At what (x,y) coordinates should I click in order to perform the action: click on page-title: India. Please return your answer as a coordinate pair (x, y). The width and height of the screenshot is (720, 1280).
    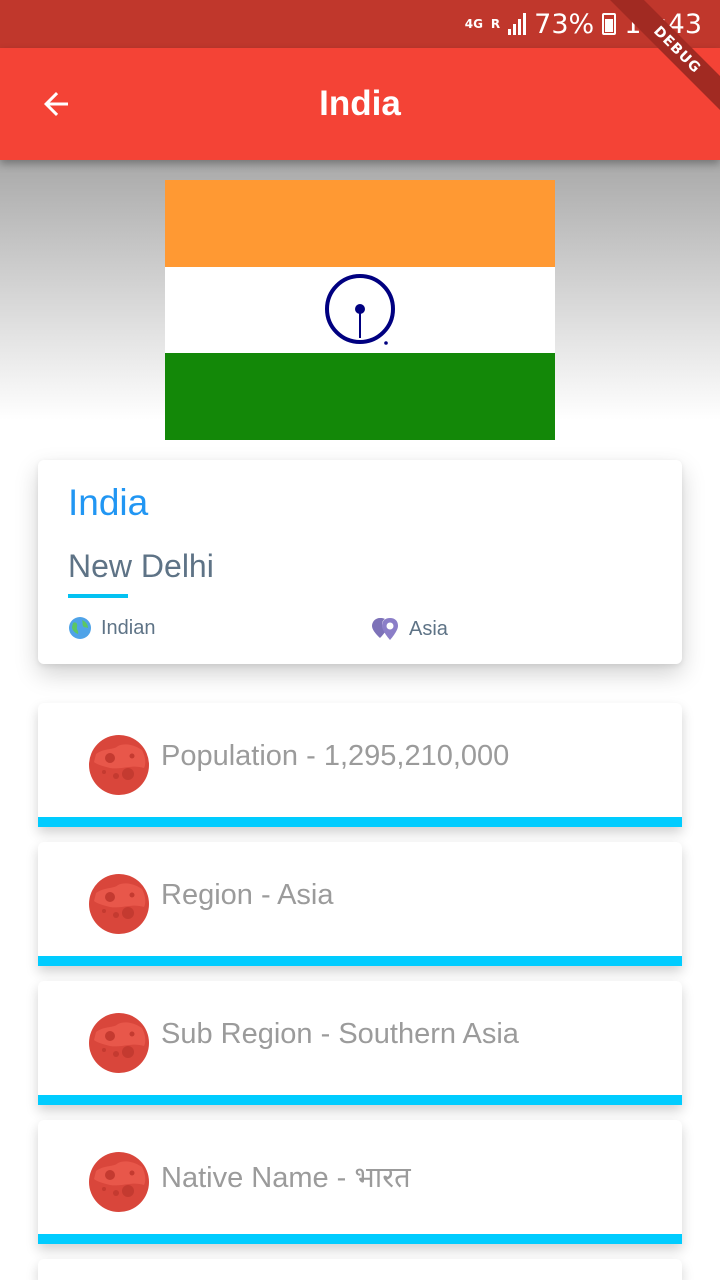
    Looking at the image, I should click on (360, 103).